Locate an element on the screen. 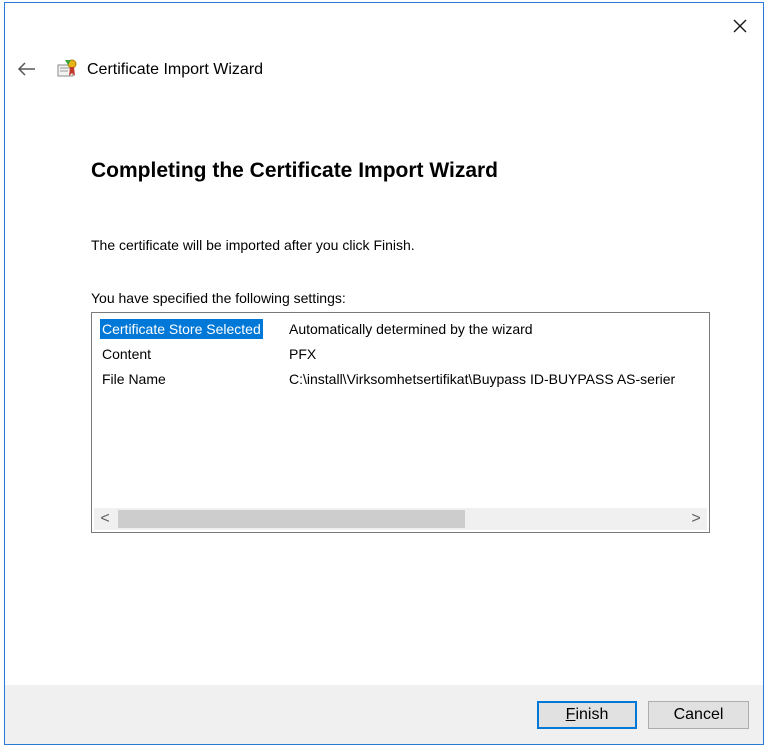 The height and width of the screenshot is (750, 768). settings-row-name: File Name is located at coordinates (134, 379).